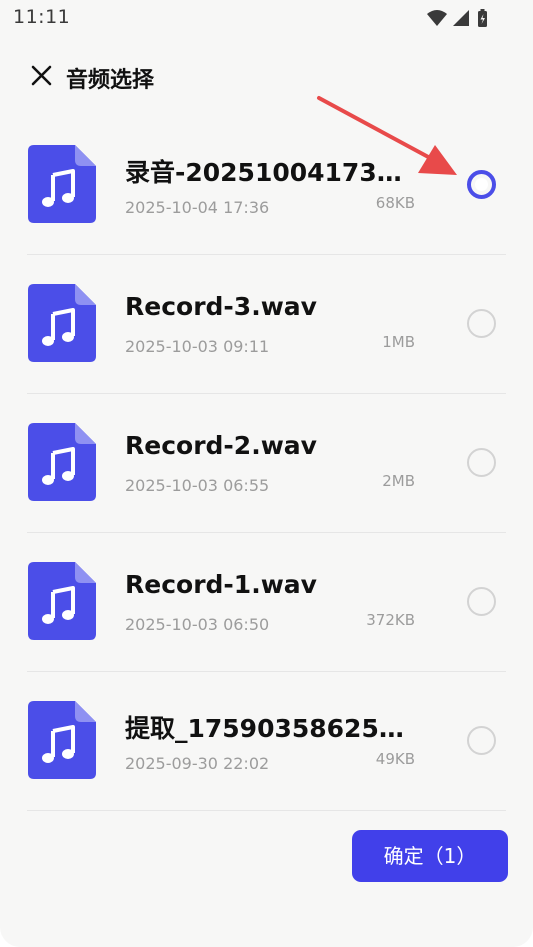 This screenshot has height=947, width=533. I want to click on signal-icon, so click(461, 18).